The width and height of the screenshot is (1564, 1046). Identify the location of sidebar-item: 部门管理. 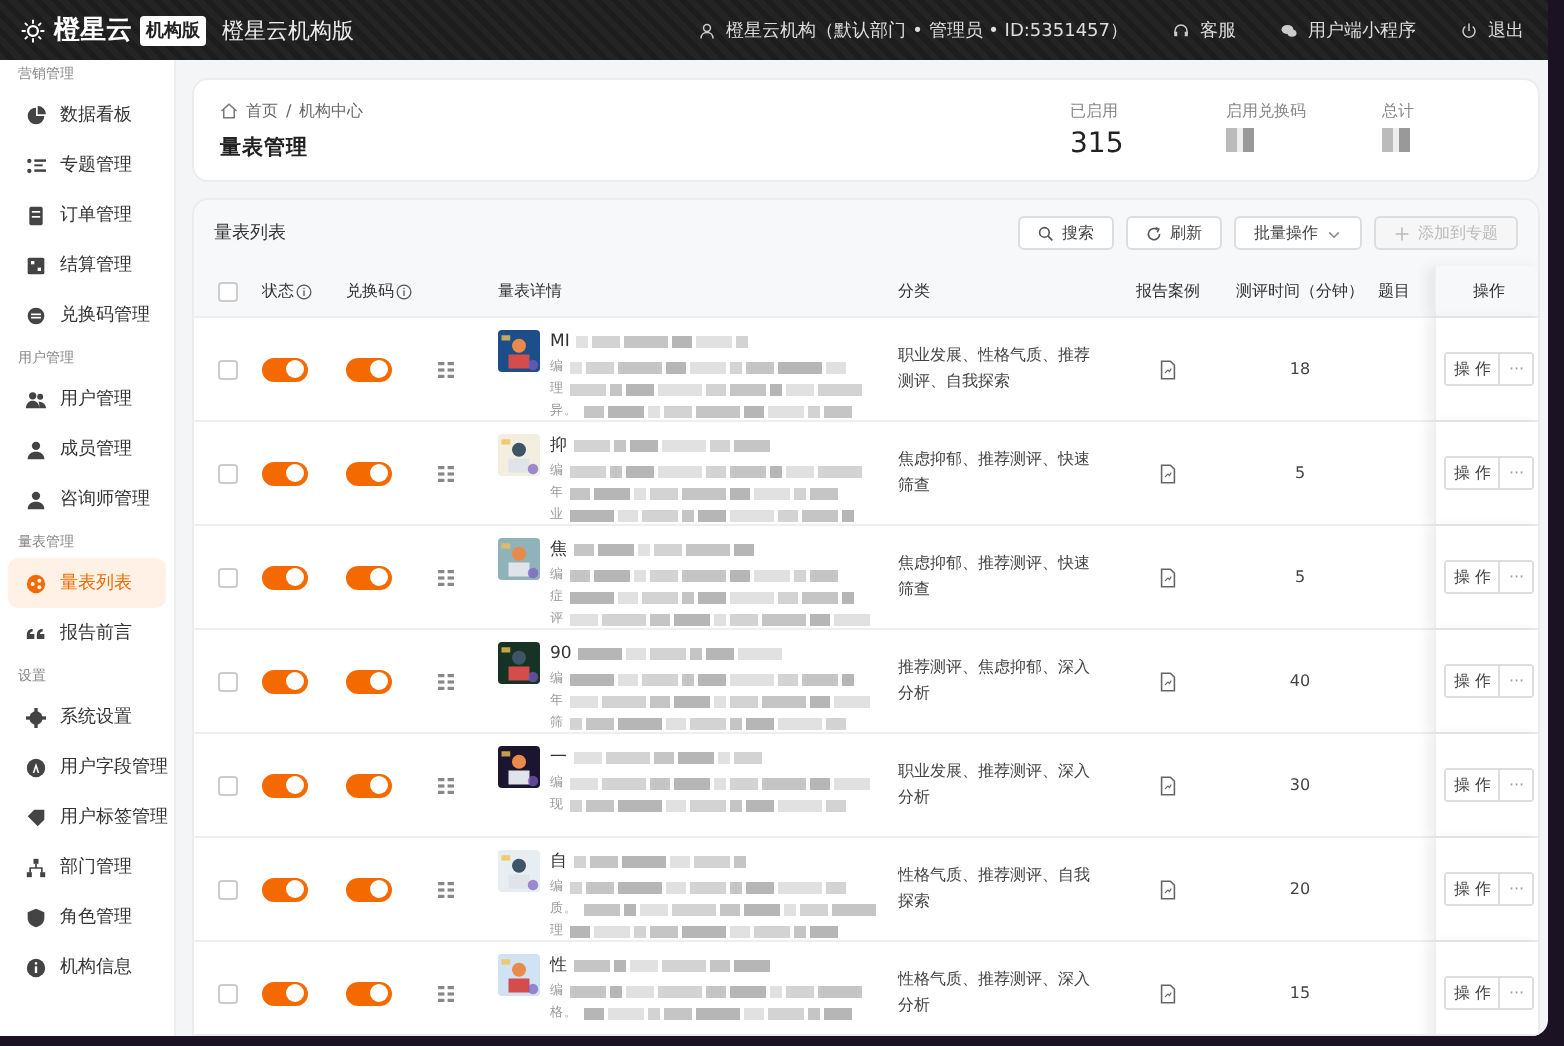
(87, 867).